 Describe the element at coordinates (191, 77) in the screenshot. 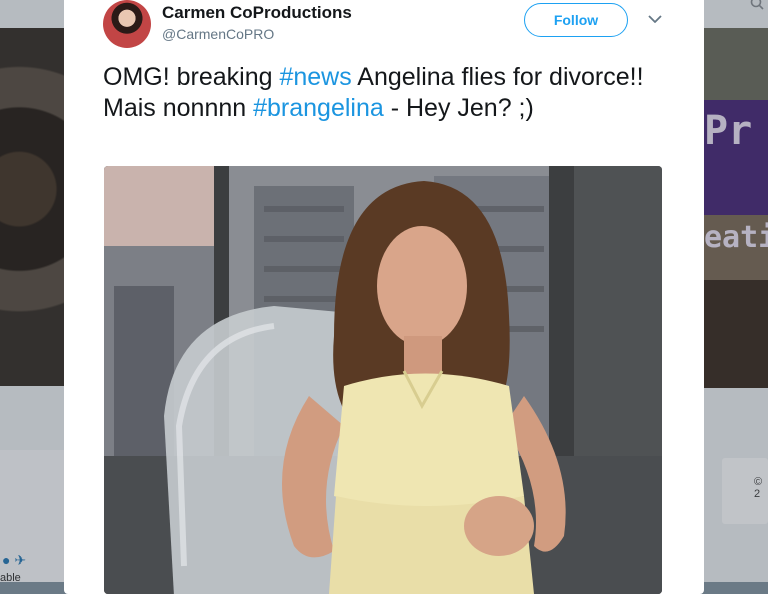

I see `tweet-text-segment: OMG! breaking` at that location.